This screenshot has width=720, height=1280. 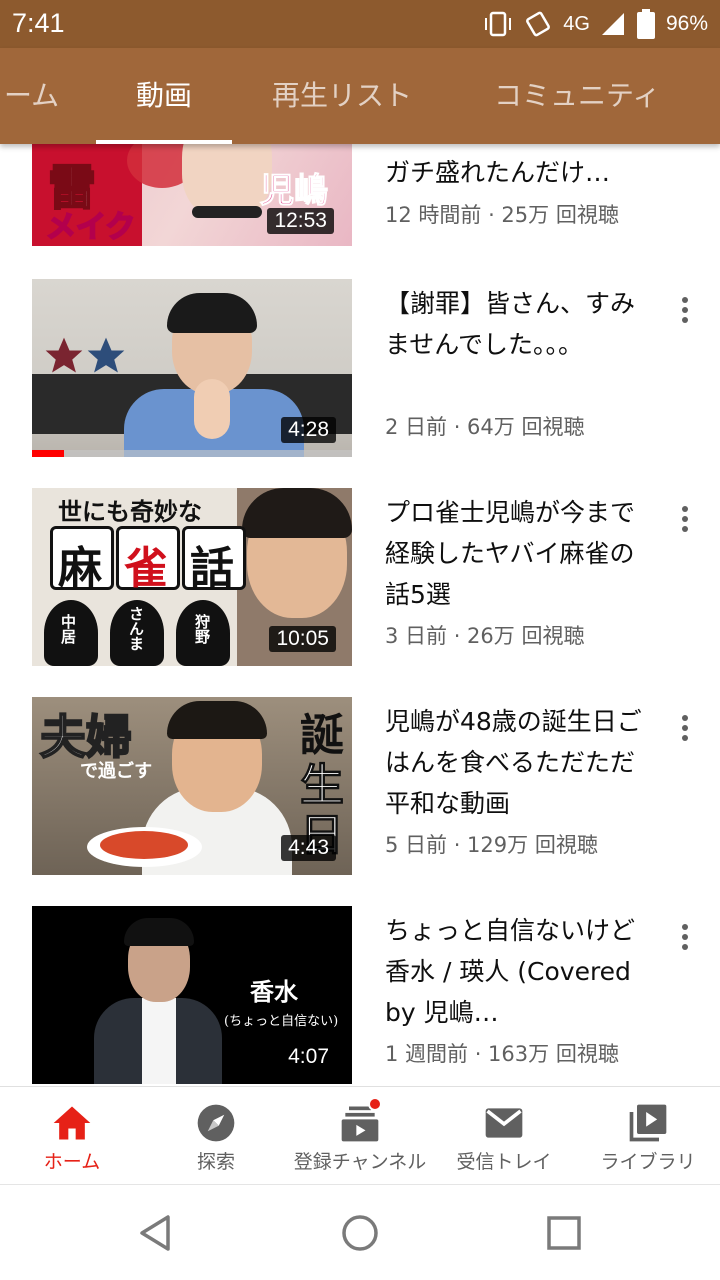 What do you see at coordinates (294, 191) in the screenshot?
I see `thumb-text: 児嶋` at bounding box center [294, 191].